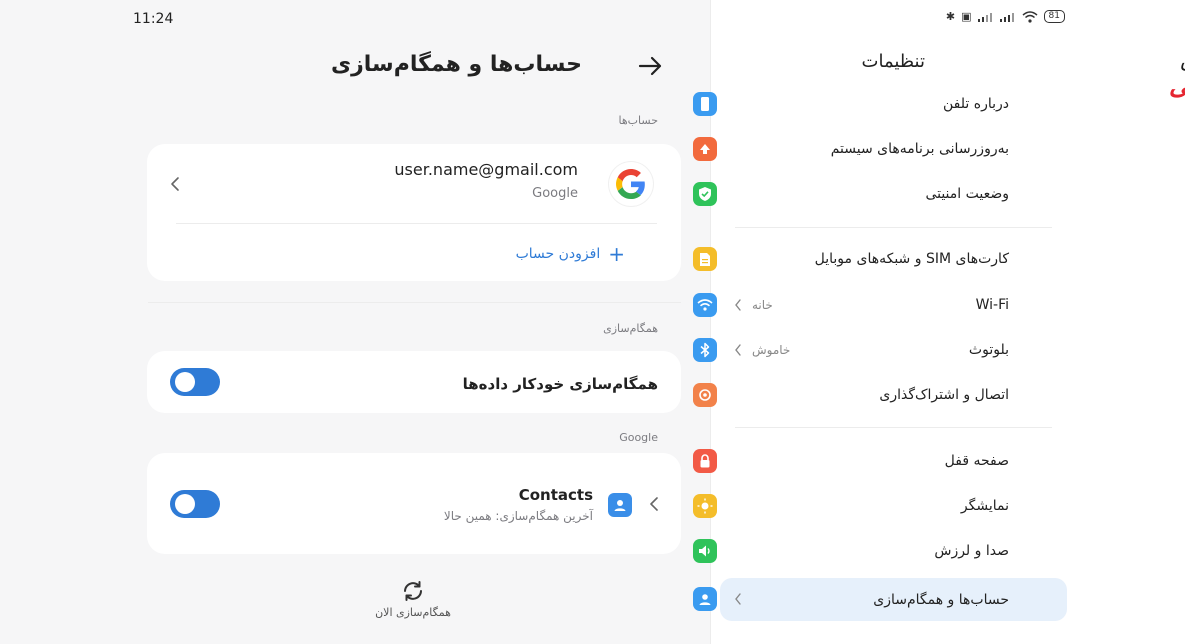  Describe the element at coordinates (880, 506) in the screenshot. I see `settings-item-display: نمایشگر` at that location.